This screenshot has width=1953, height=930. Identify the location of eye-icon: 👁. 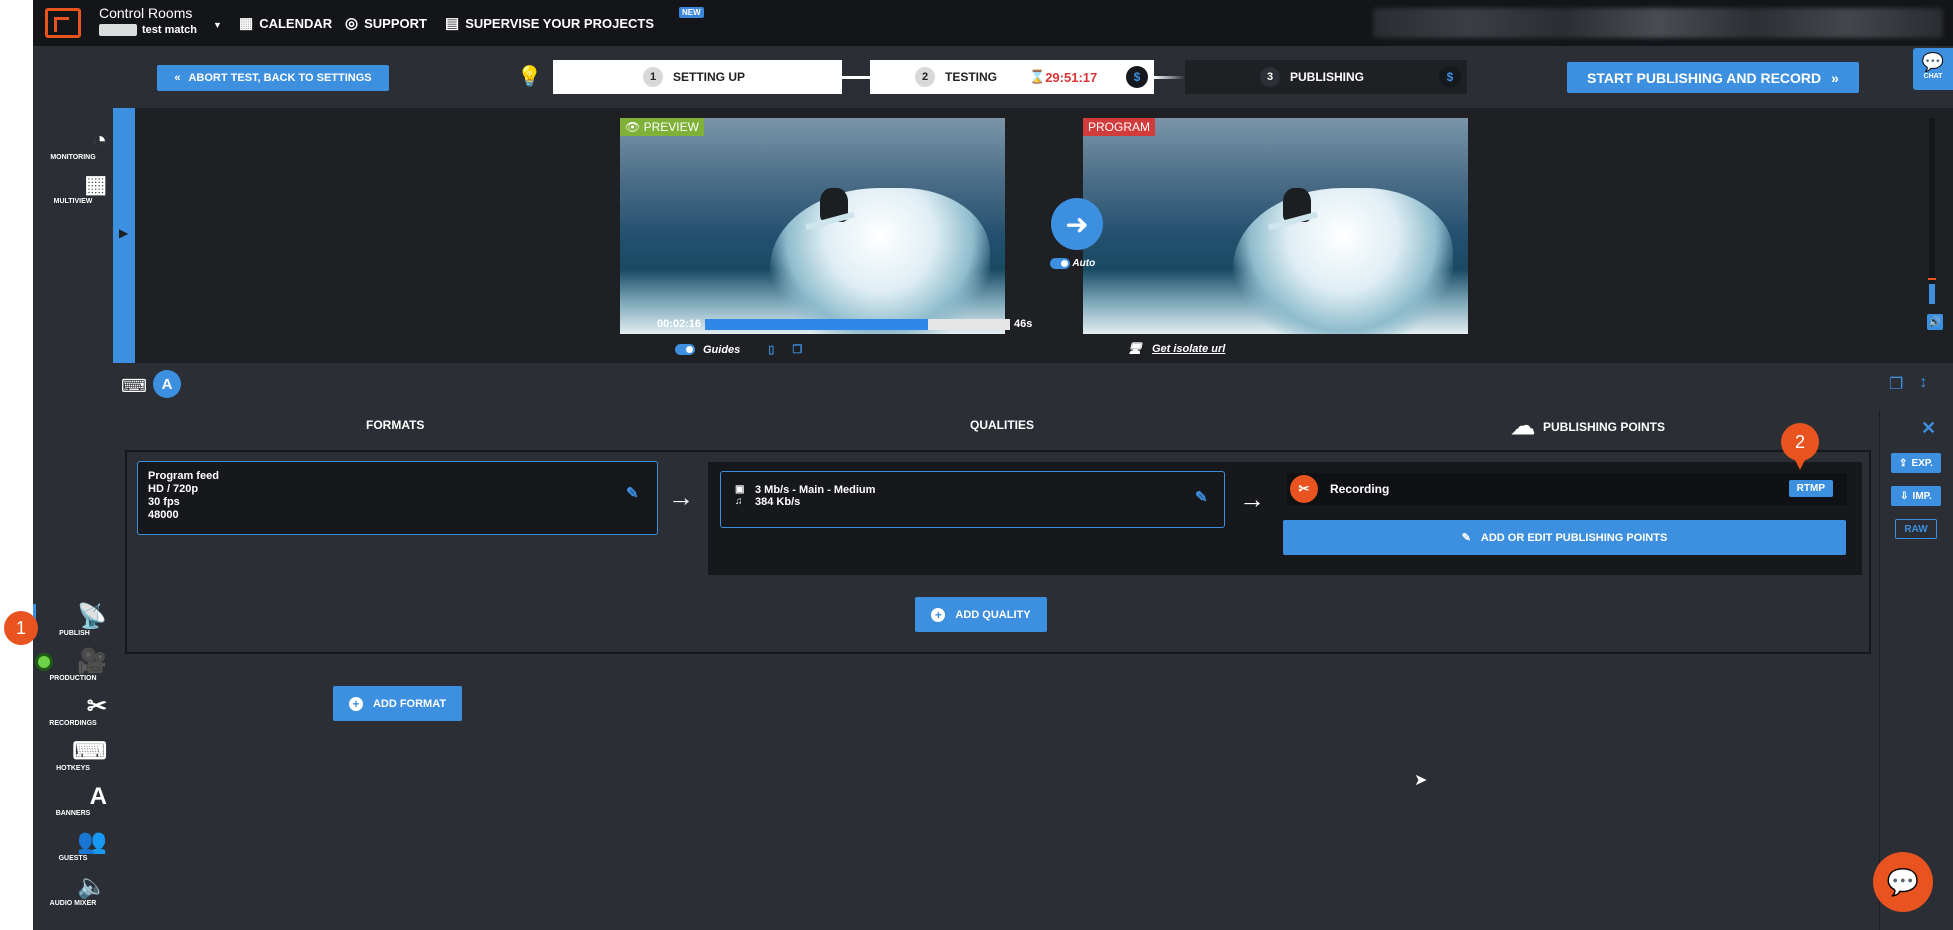
(634, 127).